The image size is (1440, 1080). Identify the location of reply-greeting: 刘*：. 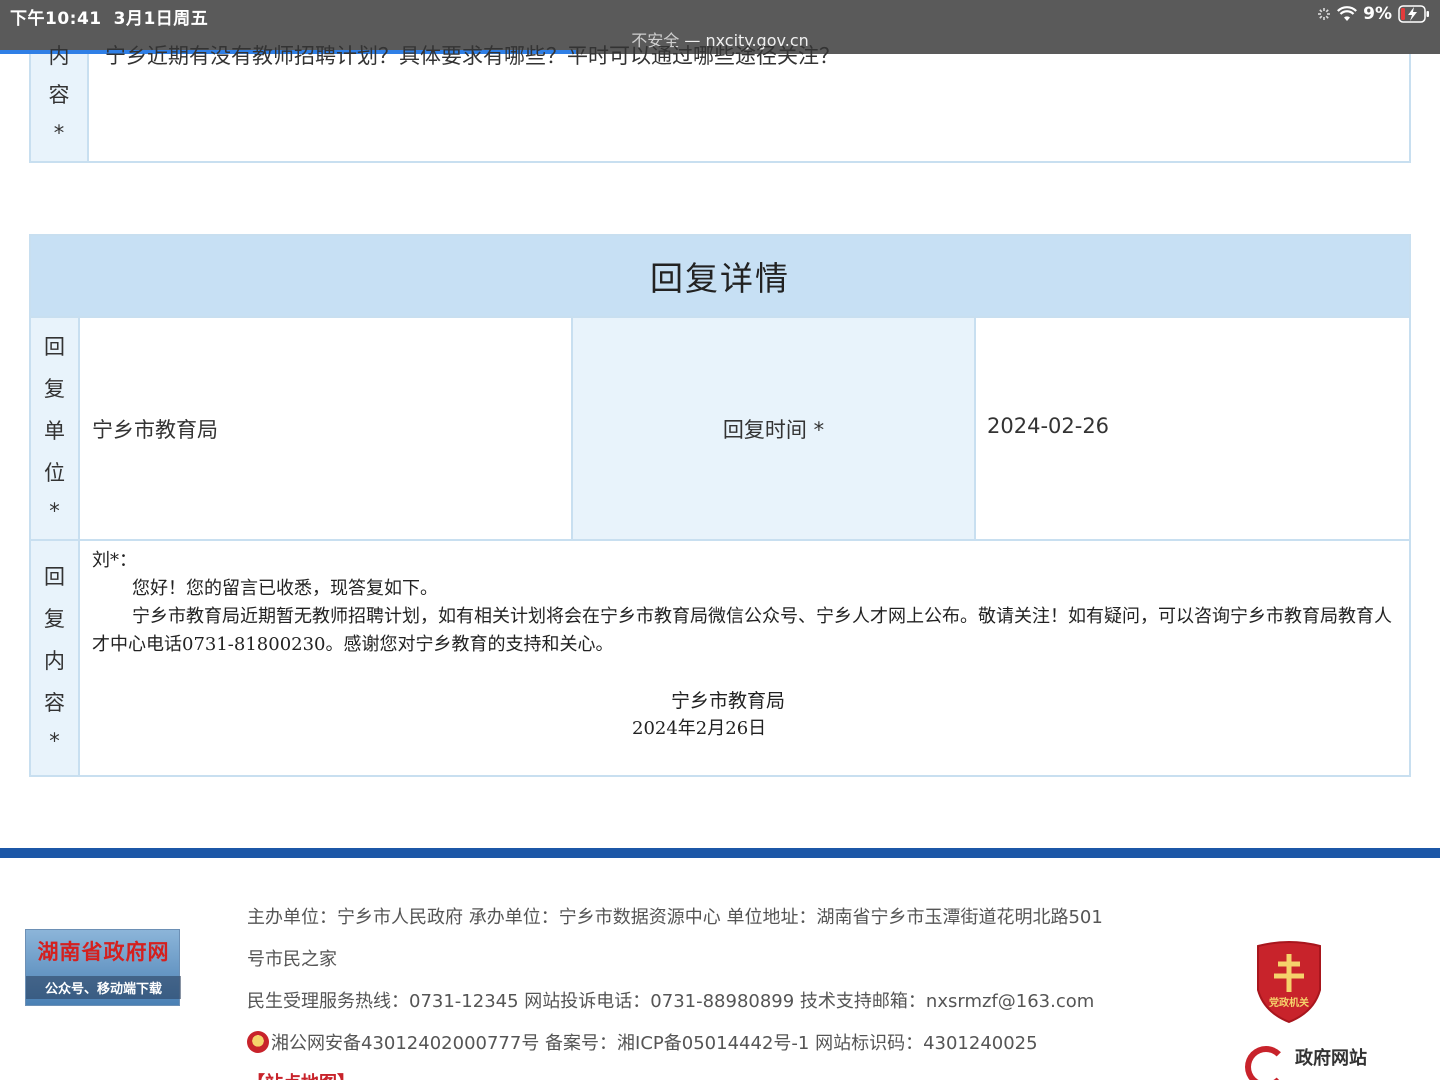
(114, 560).